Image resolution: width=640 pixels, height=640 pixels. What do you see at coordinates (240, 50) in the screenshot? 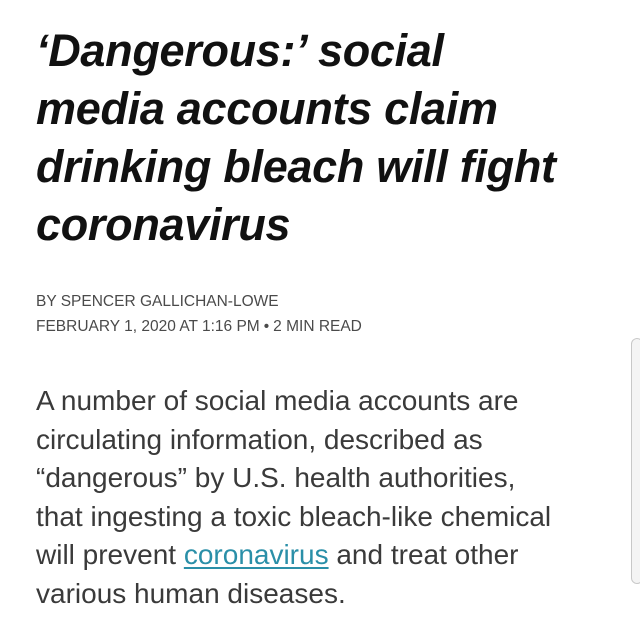
I see `headline-line: ‘Dangerous:’ social` at bounding box center [240, 50].